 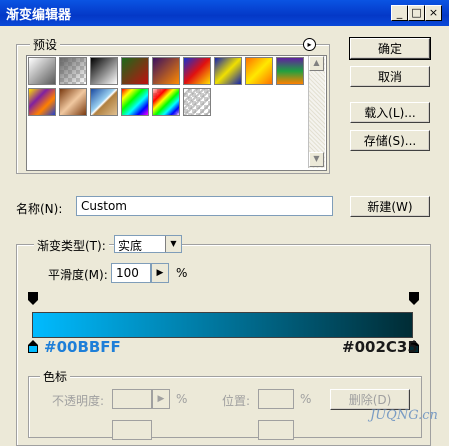 I want to click on maximize-button: □, so click(x=416, y=13).